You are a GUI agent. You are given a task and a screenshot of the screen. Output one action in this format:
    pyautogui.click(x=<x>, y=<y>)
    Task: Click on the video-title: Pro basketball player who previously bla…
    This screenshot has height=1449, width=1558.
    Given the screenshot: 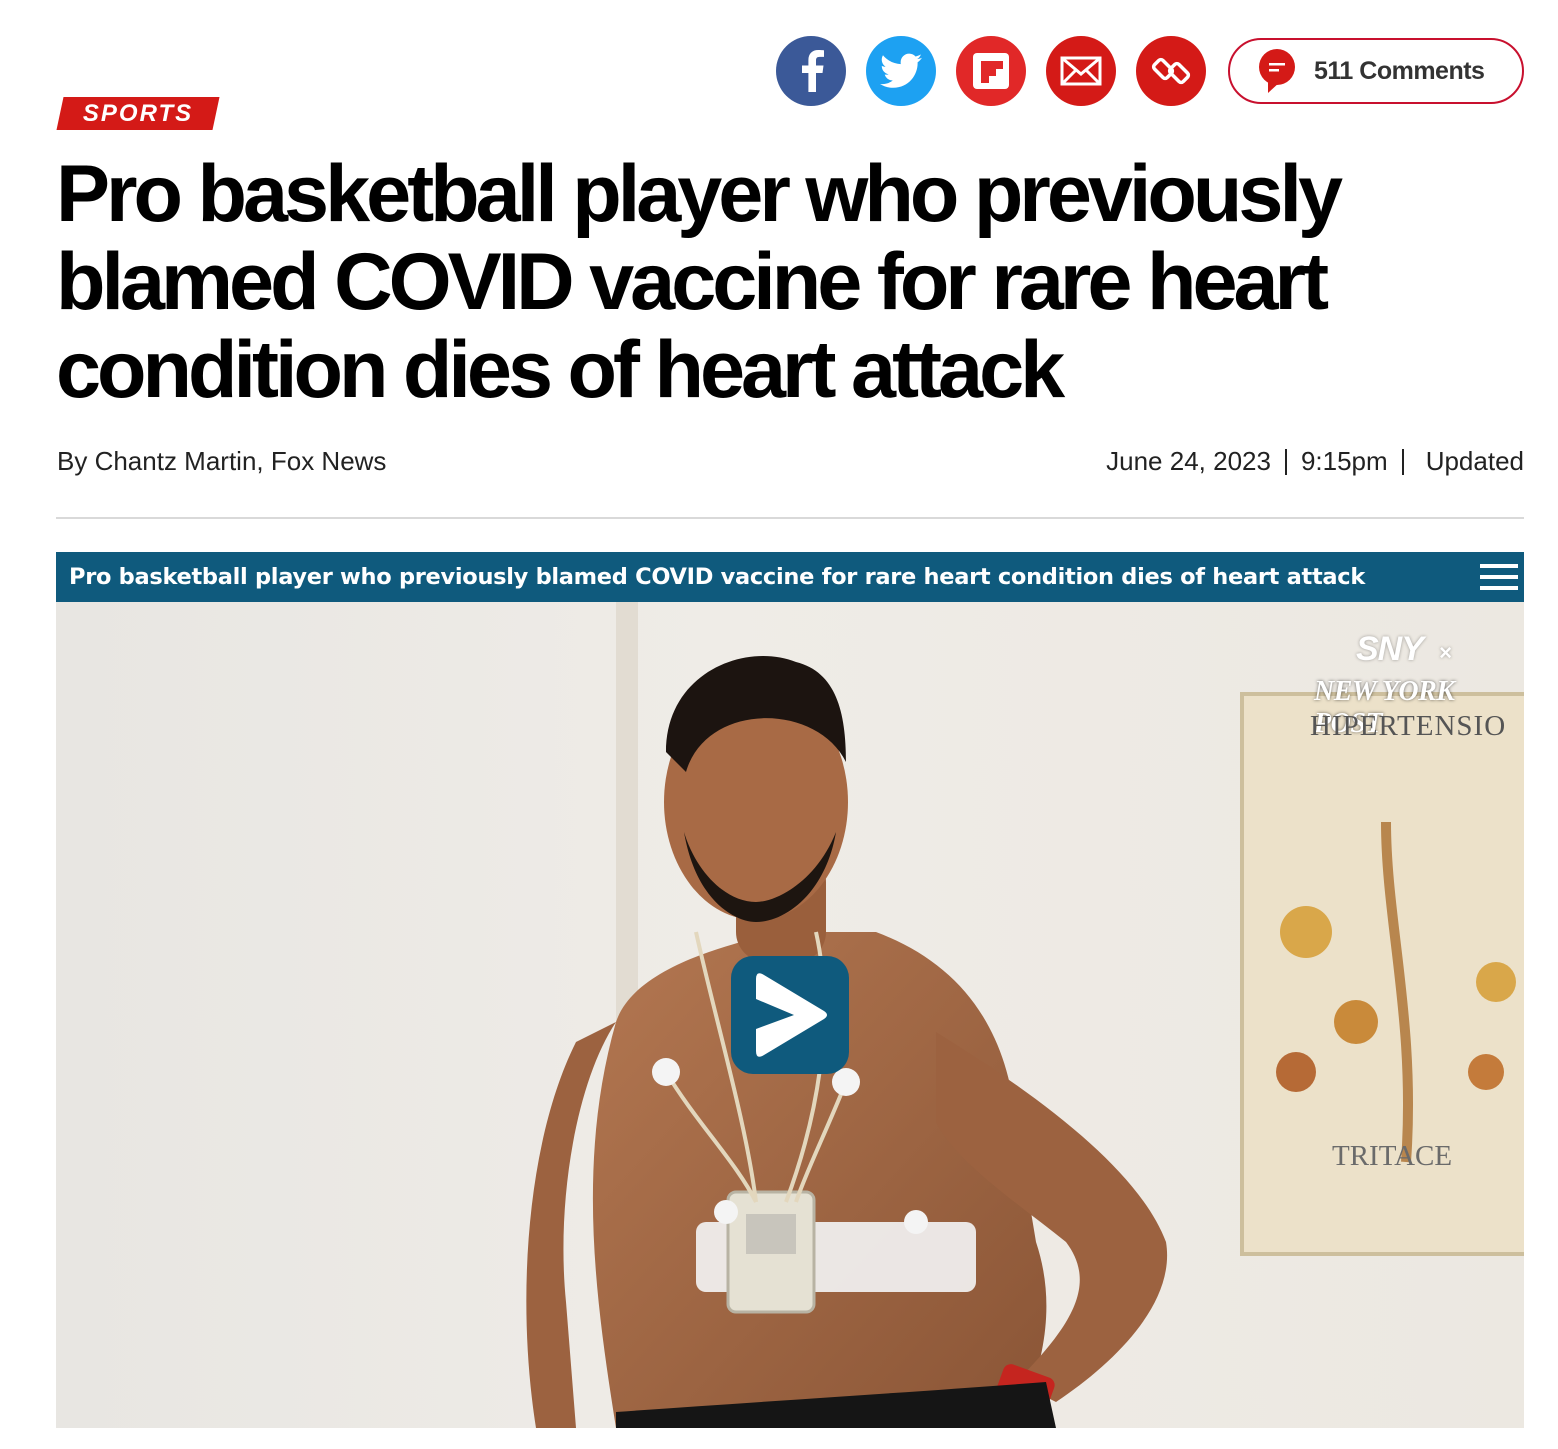 What is the action you would take?
    pyautogui.click(x=717, y=577)
    